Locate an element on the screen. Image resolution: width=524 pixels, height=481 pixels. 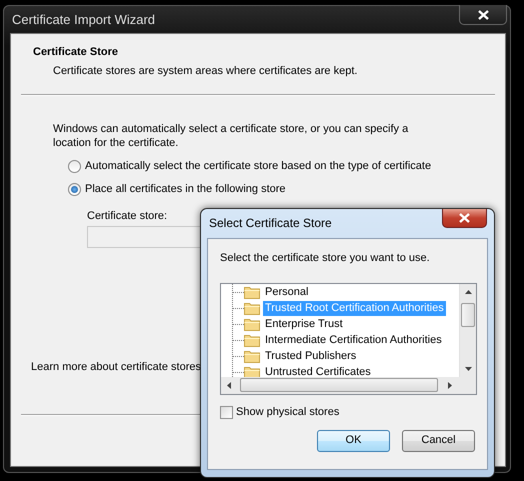
radio-label: Automatically select the certificate store based on the type of certificate is located at coordinates (258, 166).